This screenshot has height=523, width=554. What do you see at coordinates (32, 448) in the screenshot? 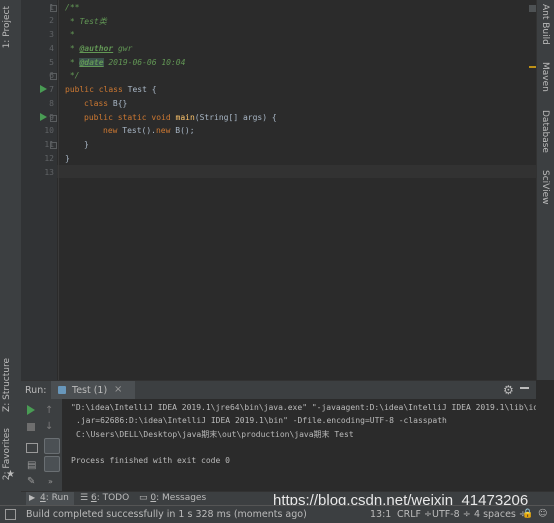
I see `layout-icon` at bounding box center [32, 448].